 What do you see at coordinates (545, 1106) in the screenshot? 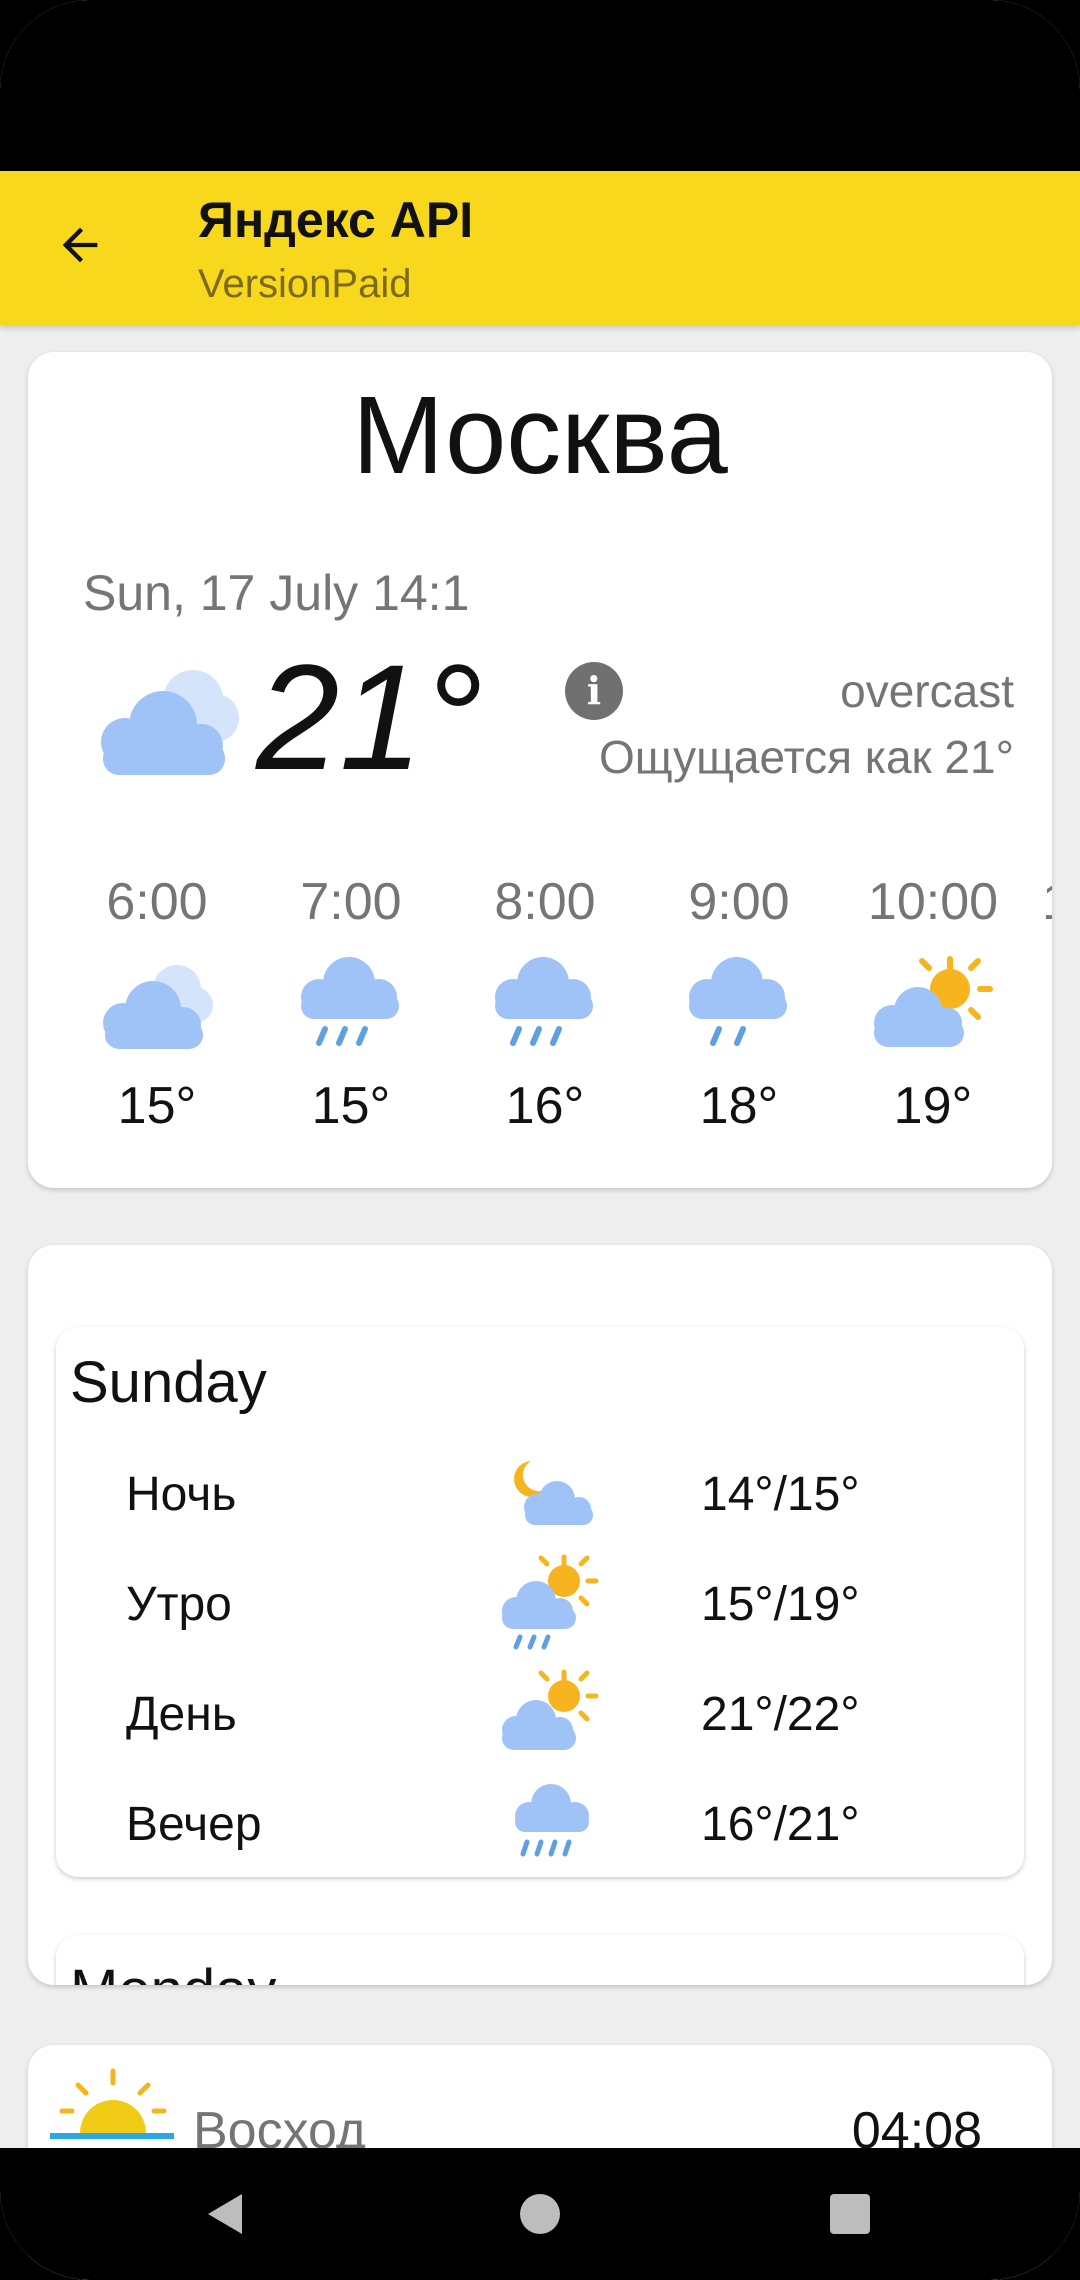
I see `hour-temp: 16°` at bounding box center [545, 1106].